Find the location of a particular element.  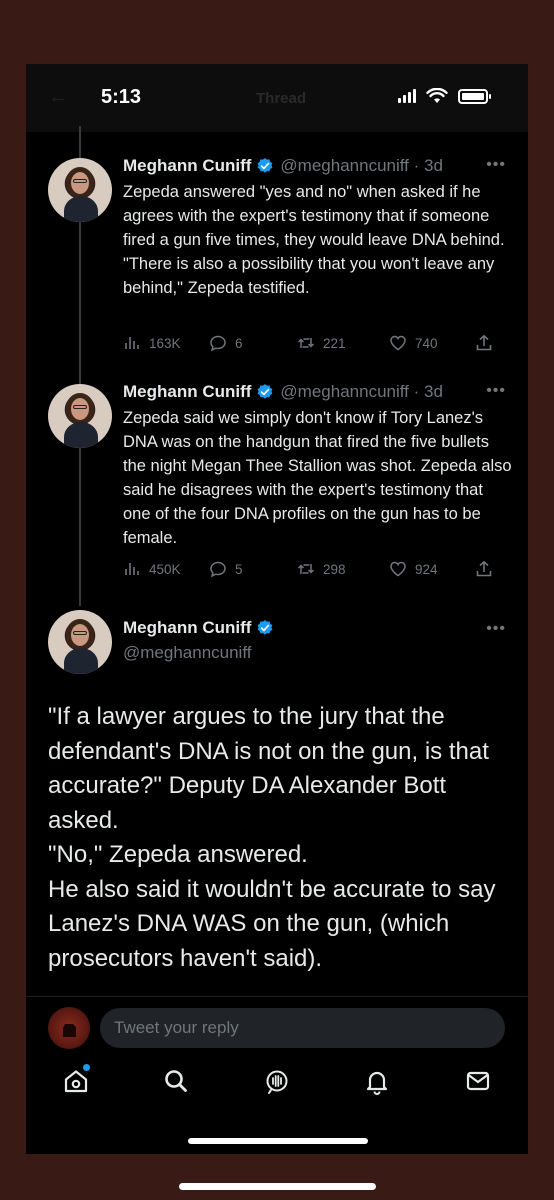

retweet-count: 298 is located at coordinates (334, 569).